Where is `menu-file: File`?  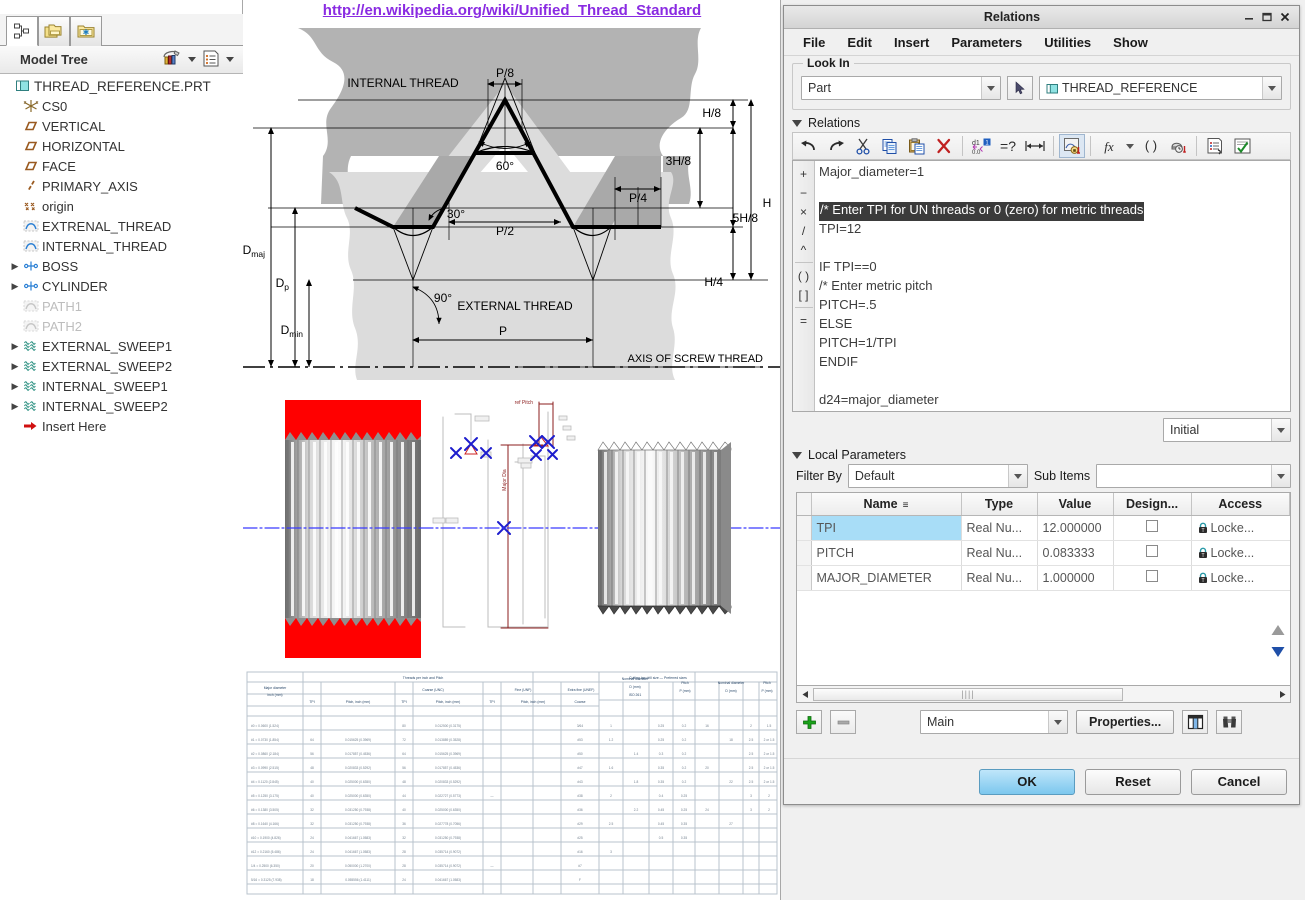 menu-file: File is located at coordinates (814, 42).